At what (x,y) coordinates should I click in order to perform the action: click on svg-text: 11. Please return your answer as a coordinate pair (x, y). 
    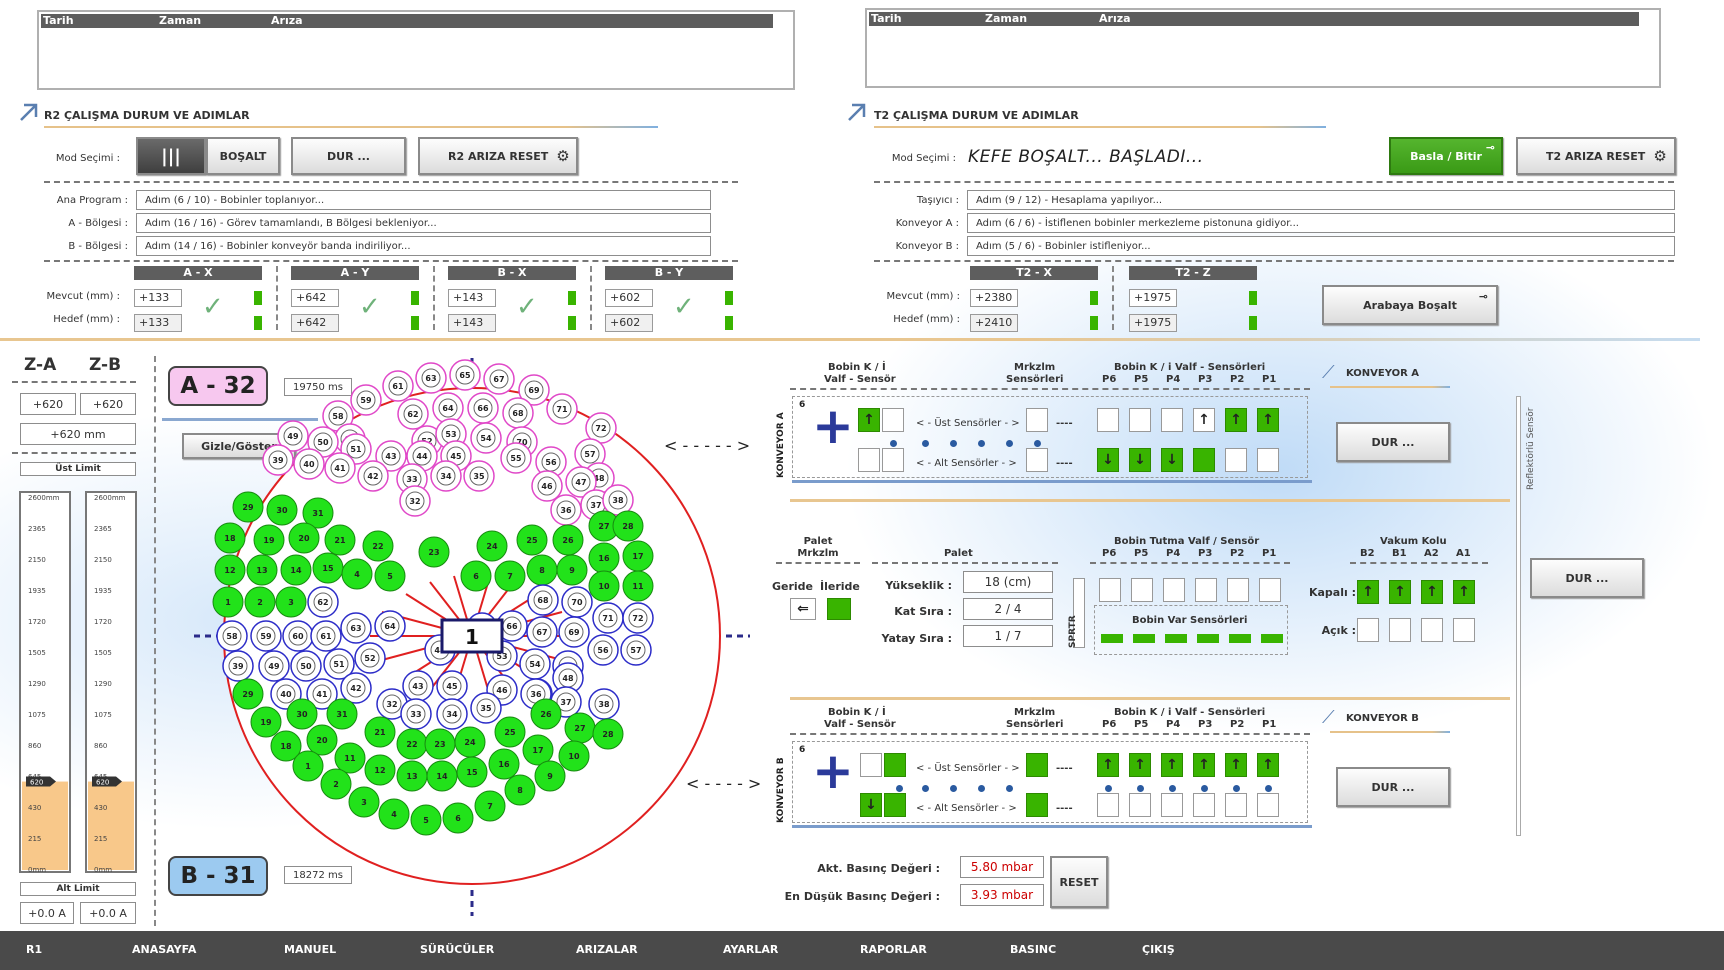
    Looking at the image, I should click on (350, 758).